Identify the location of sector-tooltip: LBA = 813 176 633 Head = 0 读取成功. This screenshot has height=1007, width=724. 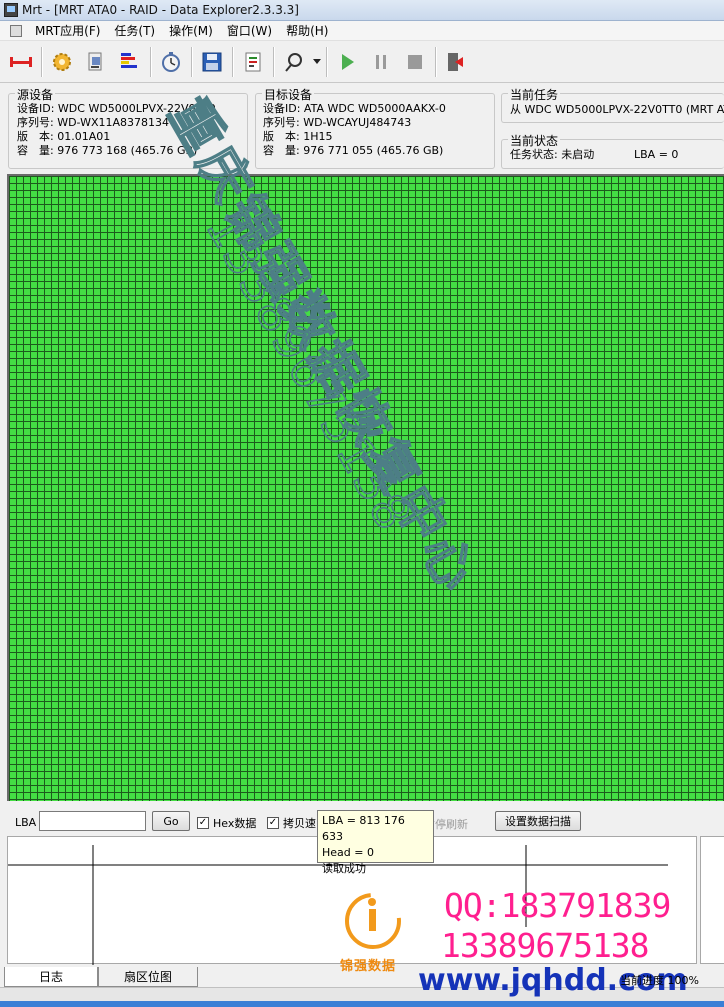
(375, 842).